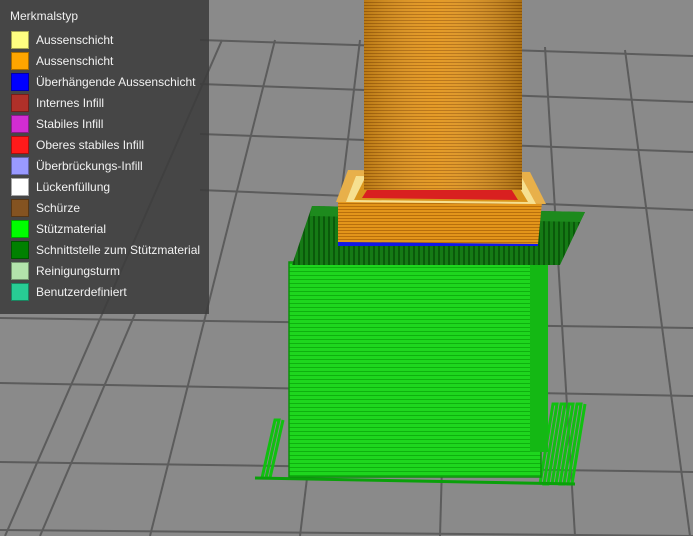 This screenshot has height=536, width=693. What do you see at coordinates (70, 103) in the screenshot?
I see `legend-item-label: Internes Infill` at bounding box center [70, 103].